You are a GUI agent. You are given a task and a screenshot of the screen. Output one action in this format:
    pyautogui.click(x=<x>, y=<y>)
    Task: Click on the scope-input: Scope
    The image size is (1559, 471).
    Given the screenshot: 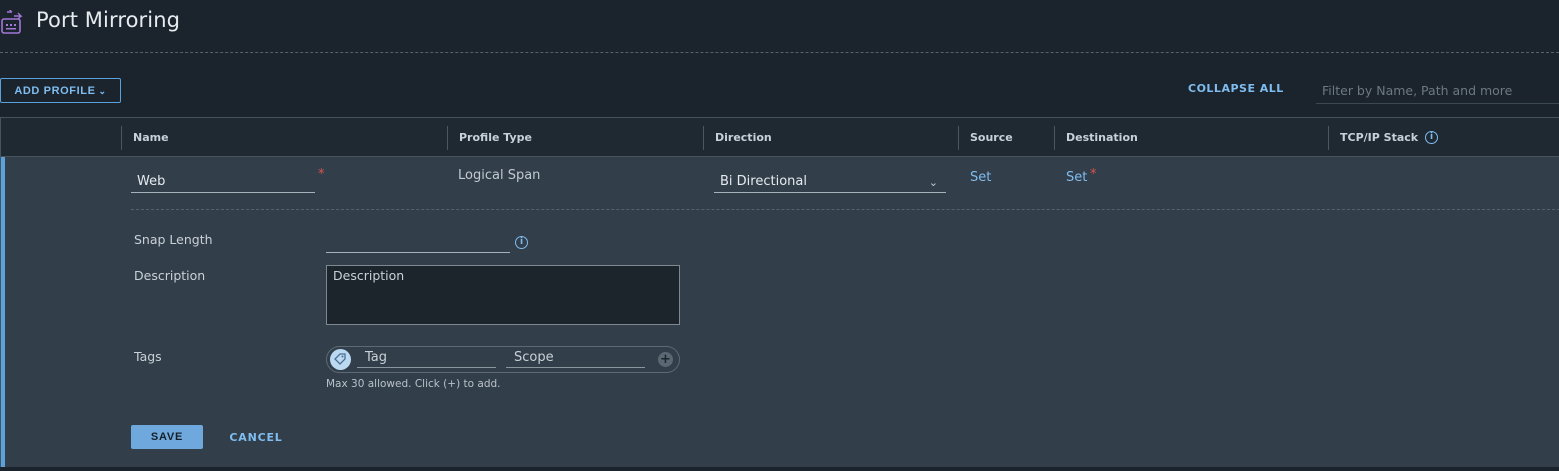 What is the action you would take?
    pyautogui.click(x=575, y=358)
    